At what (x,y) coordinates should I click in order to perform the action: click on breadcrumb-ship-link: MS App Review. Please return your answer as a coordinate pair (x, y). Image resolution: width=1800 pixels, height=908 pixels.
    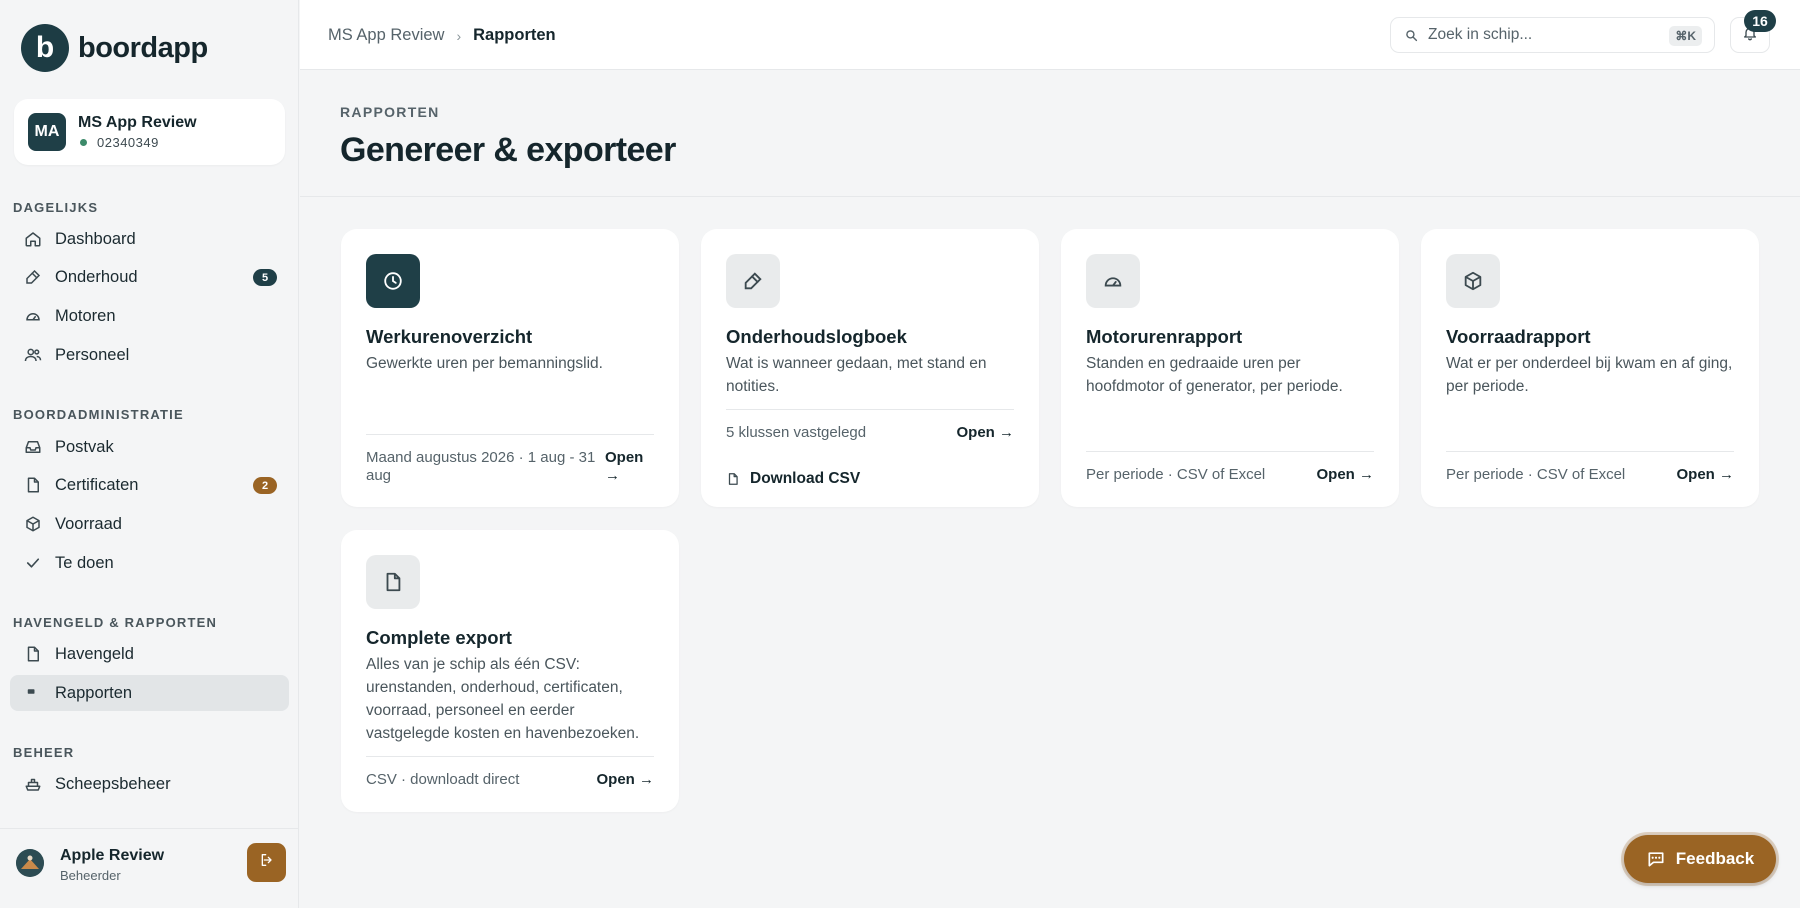
    Looking at the image, I should click on (386, 35).